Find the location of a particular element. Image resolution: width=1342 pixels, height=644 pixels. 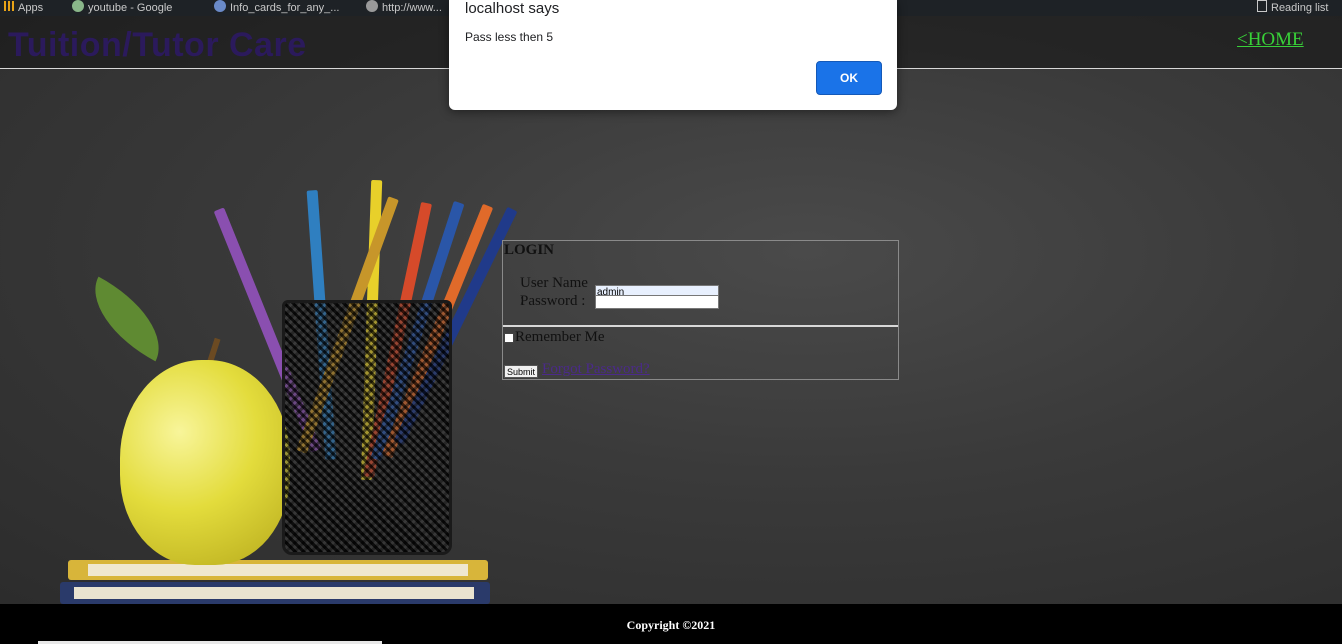

site-footer: Copyright ©2021 is located at coordinates (671, 624).